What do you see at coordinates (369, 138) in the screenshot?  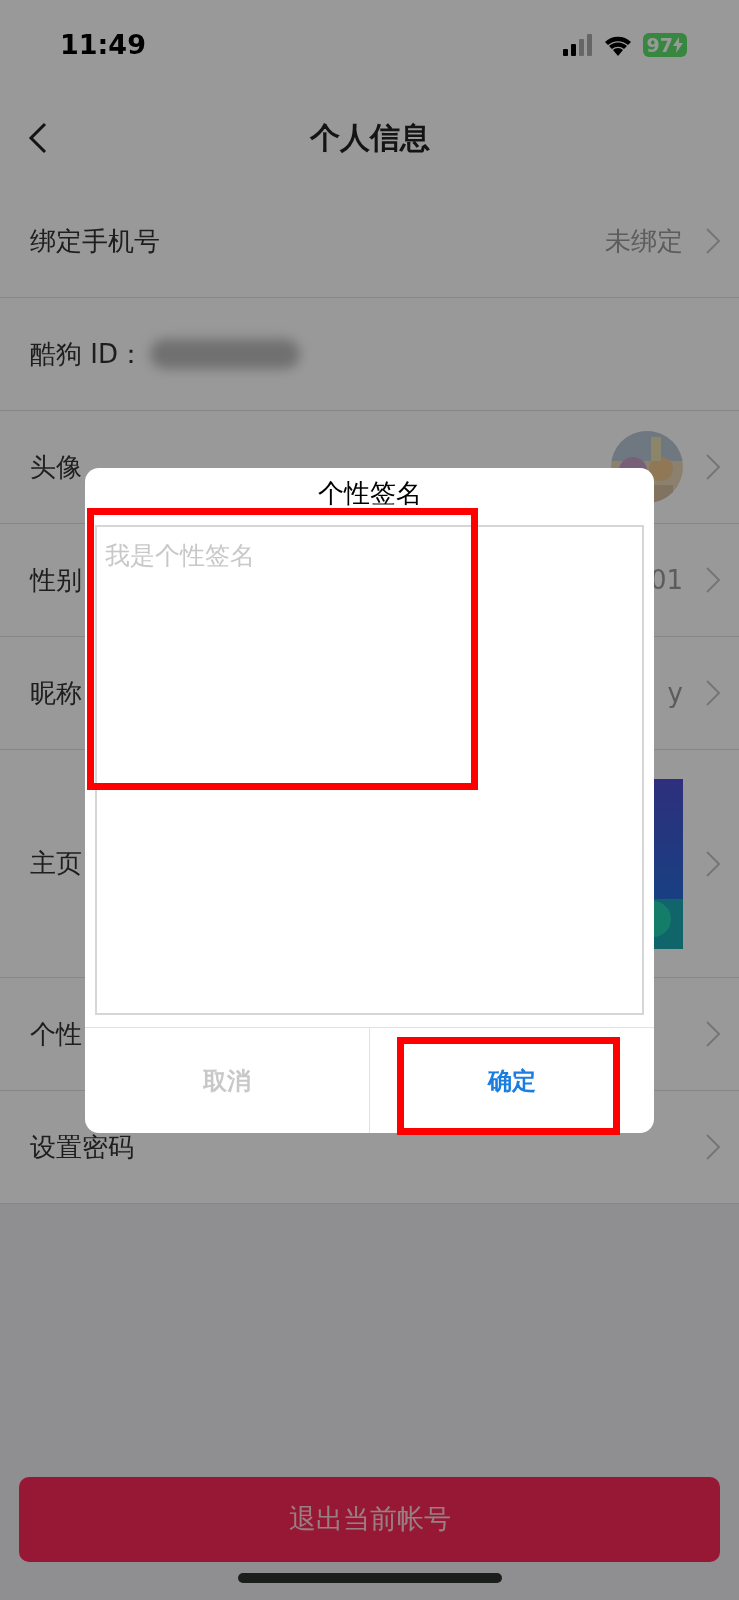 I see `page-title: 个人信息` at bounding box center [369, 138].